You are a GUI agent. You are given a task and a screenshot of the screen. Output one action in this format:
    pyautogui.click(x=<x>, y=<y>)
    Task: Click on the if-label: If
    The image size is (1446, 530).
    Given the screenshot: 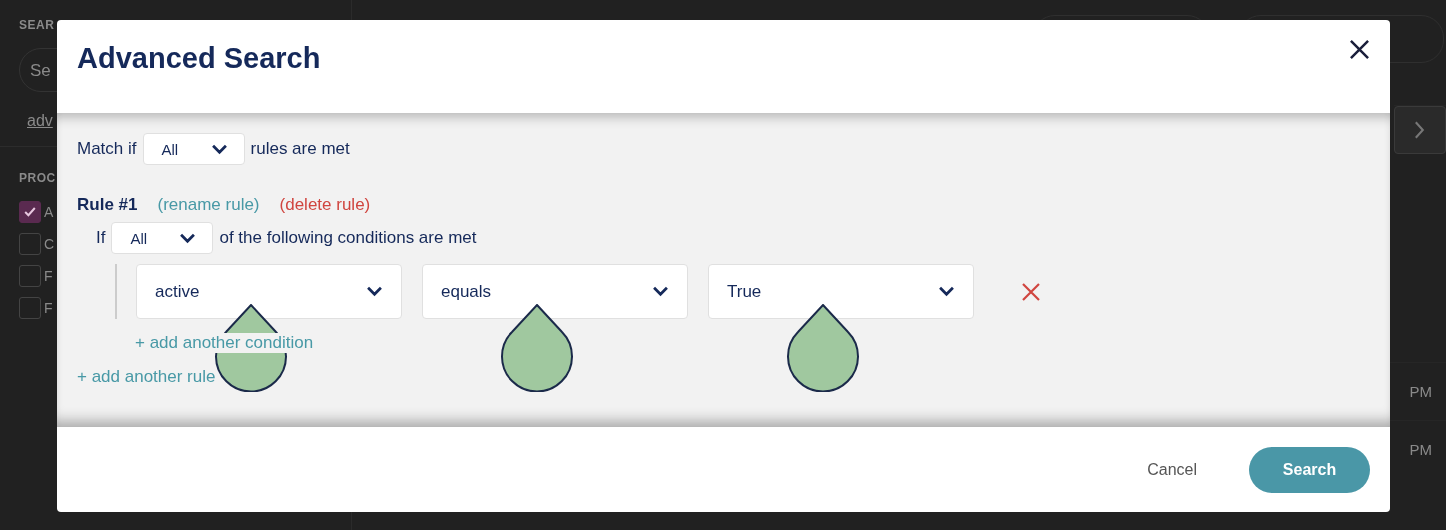 What is the action you would take?
    pyautogui.click(x=101, y=238)
    